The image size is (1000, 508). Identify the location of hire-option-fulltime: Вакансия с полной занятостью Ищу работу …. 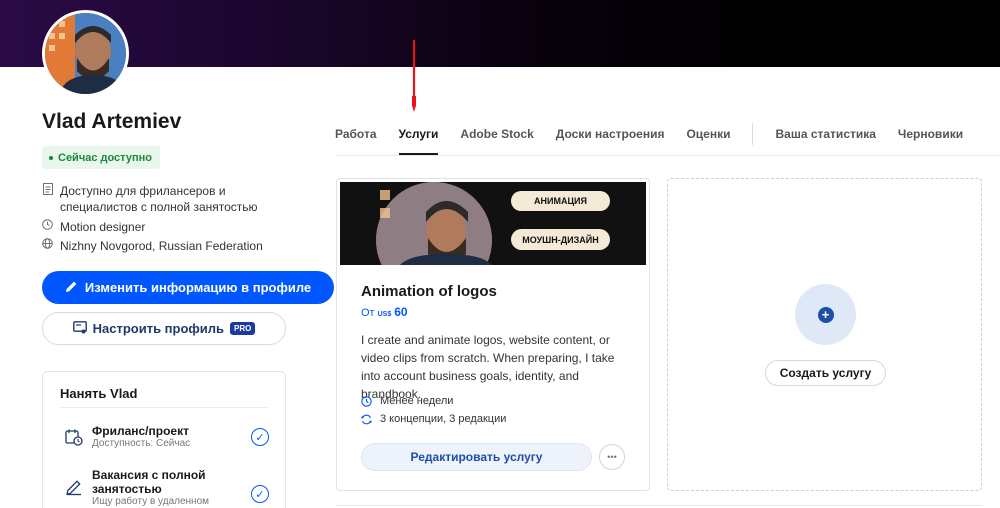
(168, 488).